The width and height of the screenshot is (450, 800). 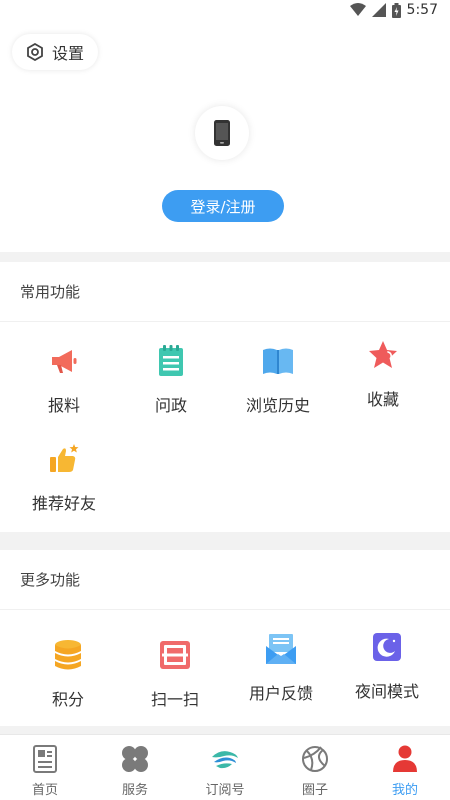 I want to click on tab-label: 我的, so click(x=404, y=790).